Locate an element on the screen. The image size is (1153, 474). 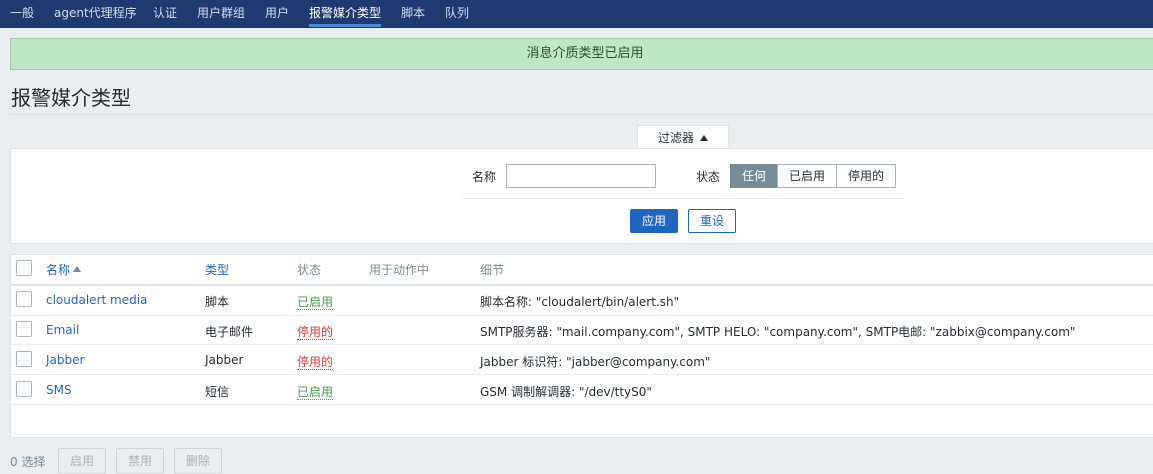
nav-item-user-groups: 用户群组 is located at coordinates (221, 13).